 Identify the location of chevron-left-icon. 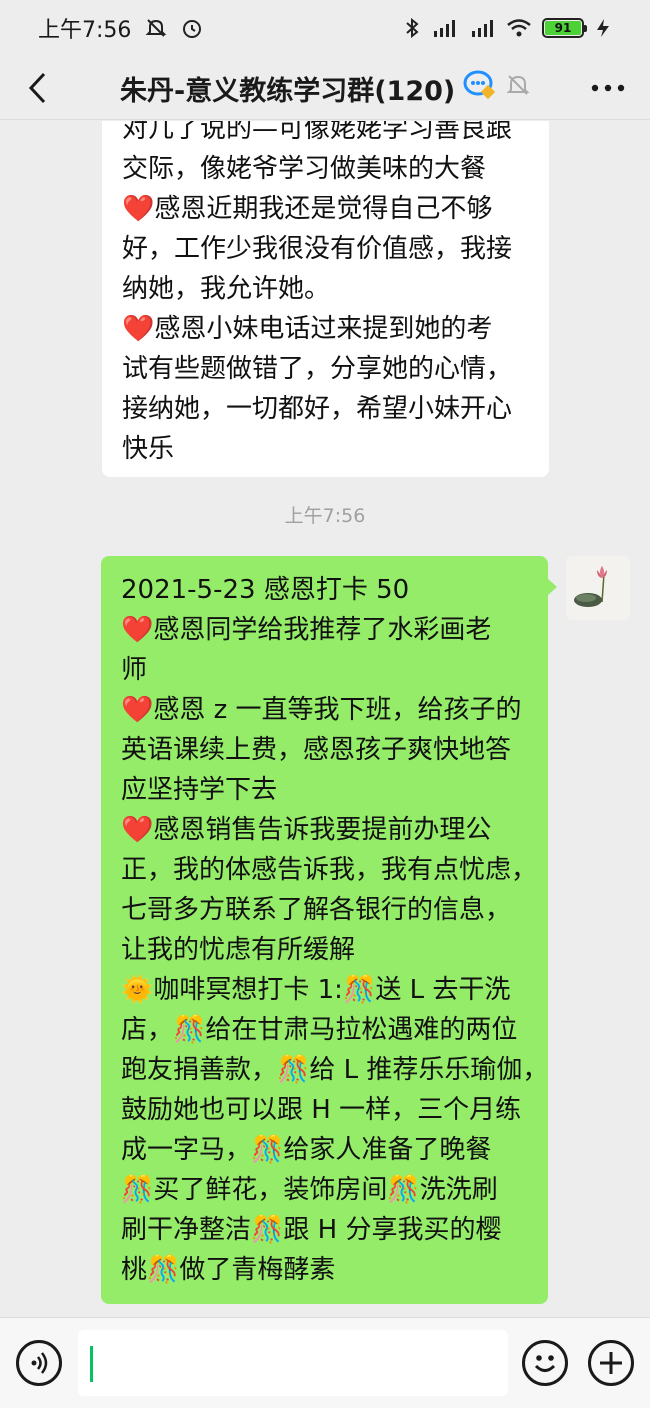
(37, 88).